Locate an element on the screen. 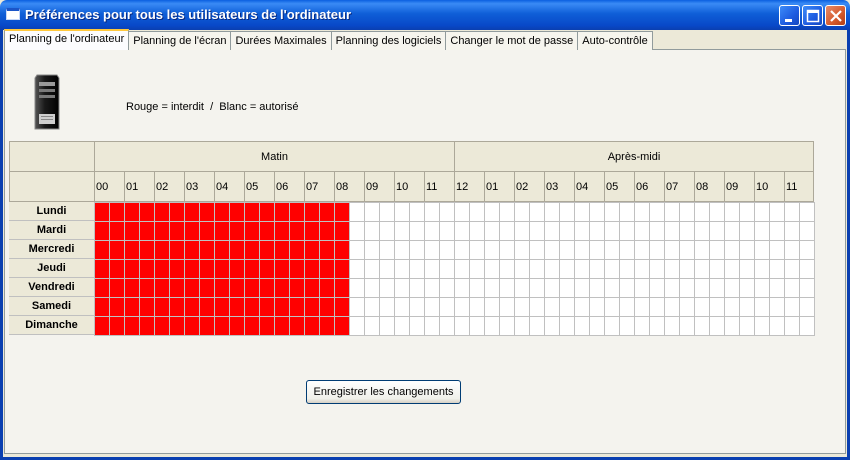 The image size is (850, 460). minimize-button is located at coordinates (789, 15).